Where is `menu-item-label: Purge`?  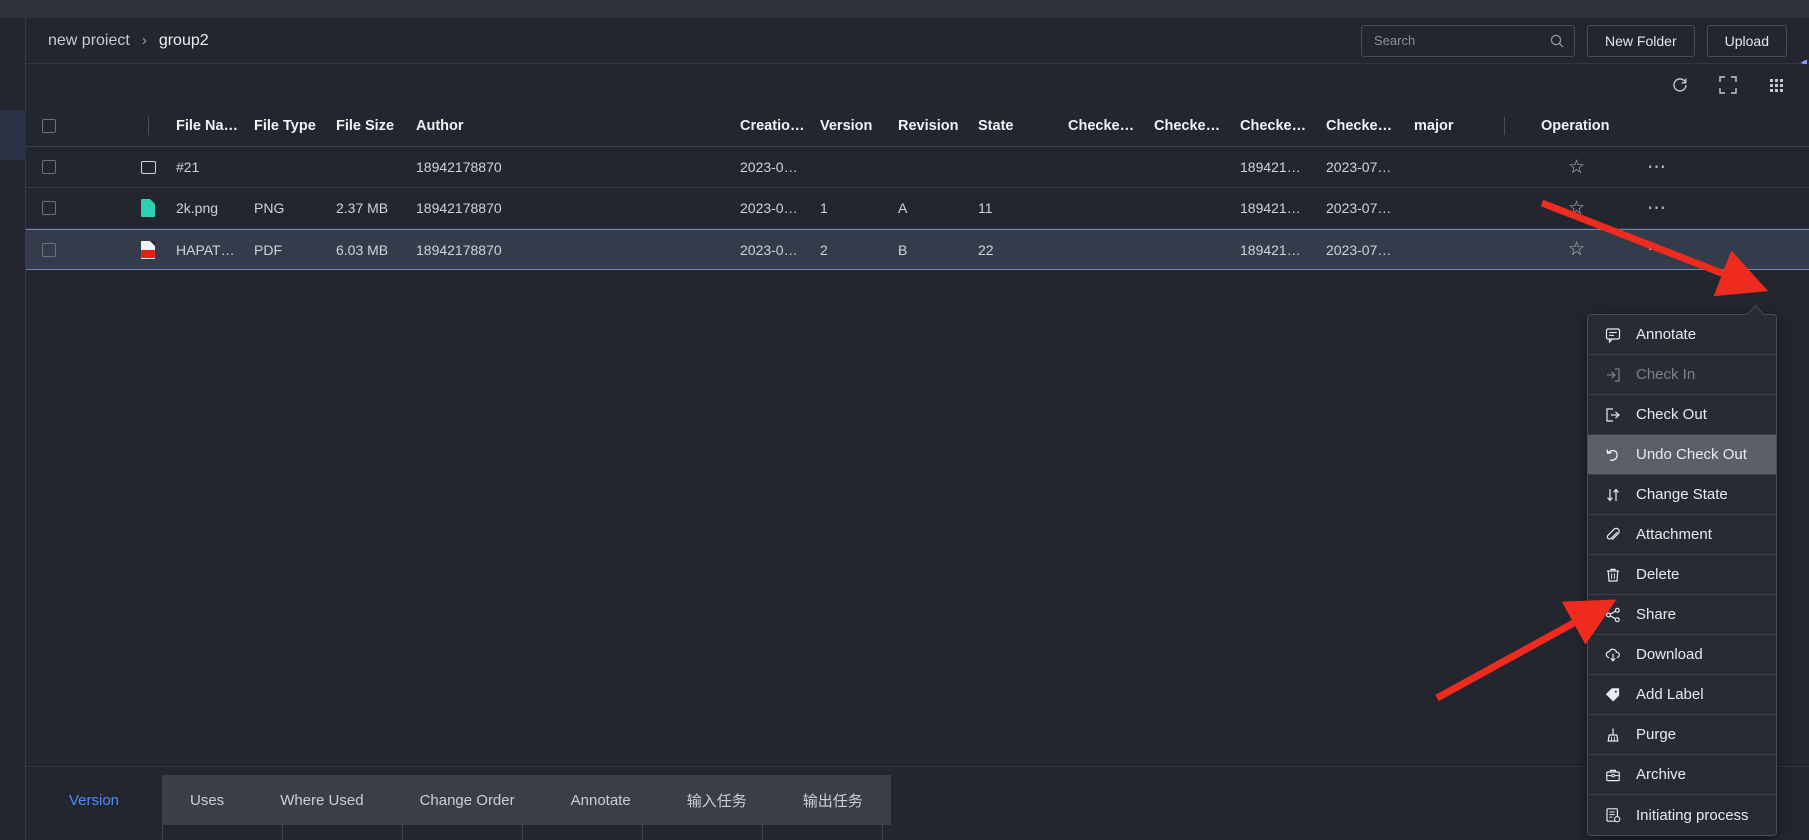 menu-item-label: Purge is located at coordinates (1656, 734).